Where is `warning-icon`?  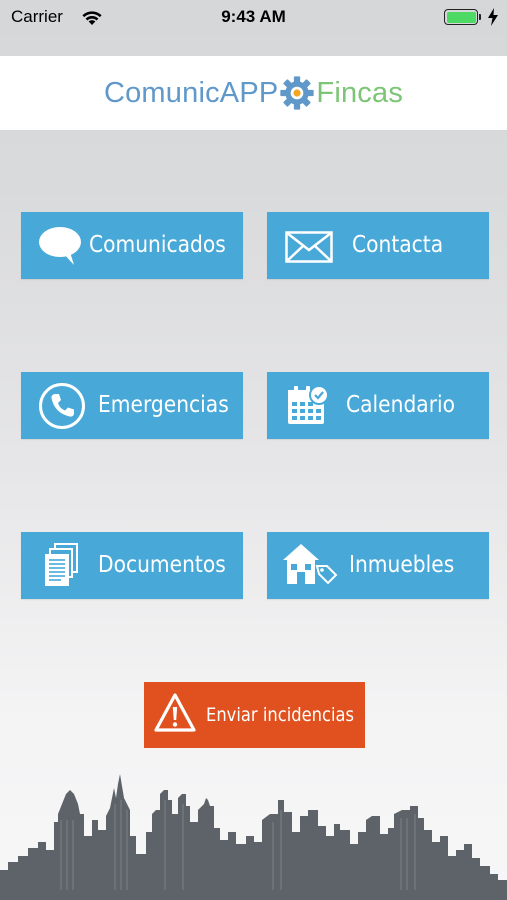
warning-icon is located at coordinates (175, 712).